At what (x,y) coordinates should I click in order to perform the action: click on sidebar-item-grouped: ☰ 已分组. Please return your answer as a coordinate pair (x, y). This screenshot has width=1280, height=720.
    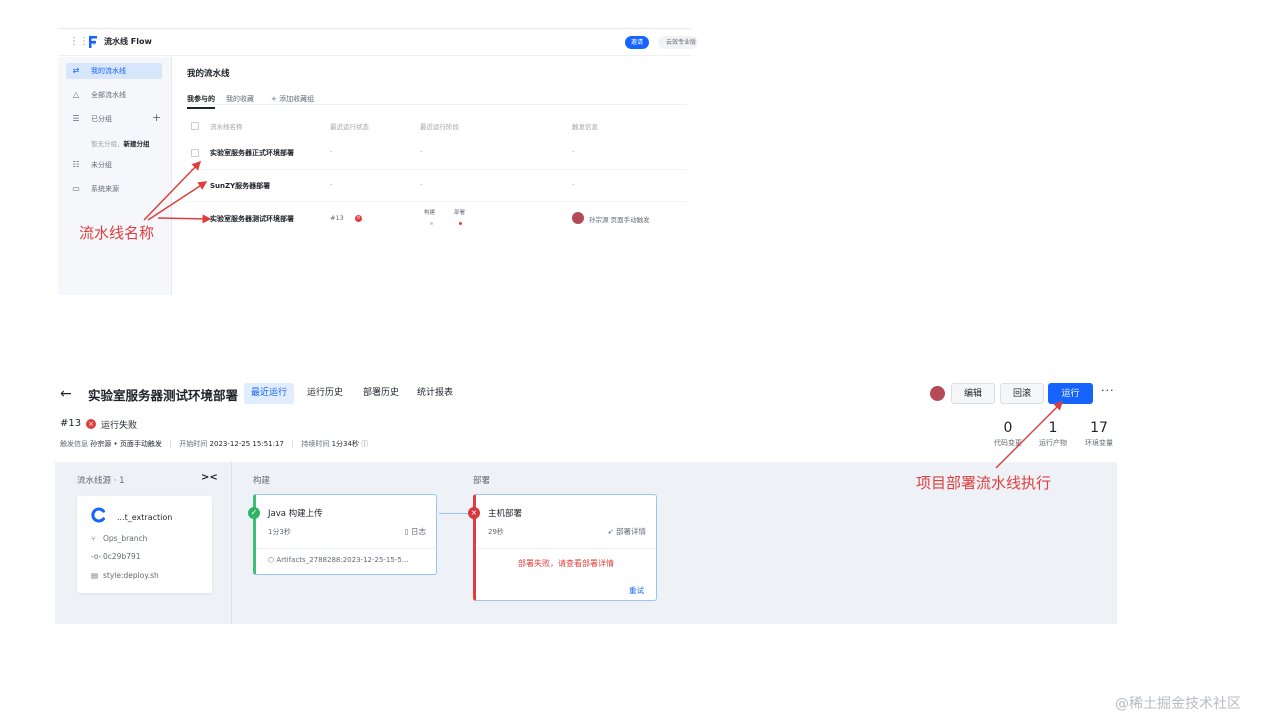
    Looking at the image, I should click on (114, 119).